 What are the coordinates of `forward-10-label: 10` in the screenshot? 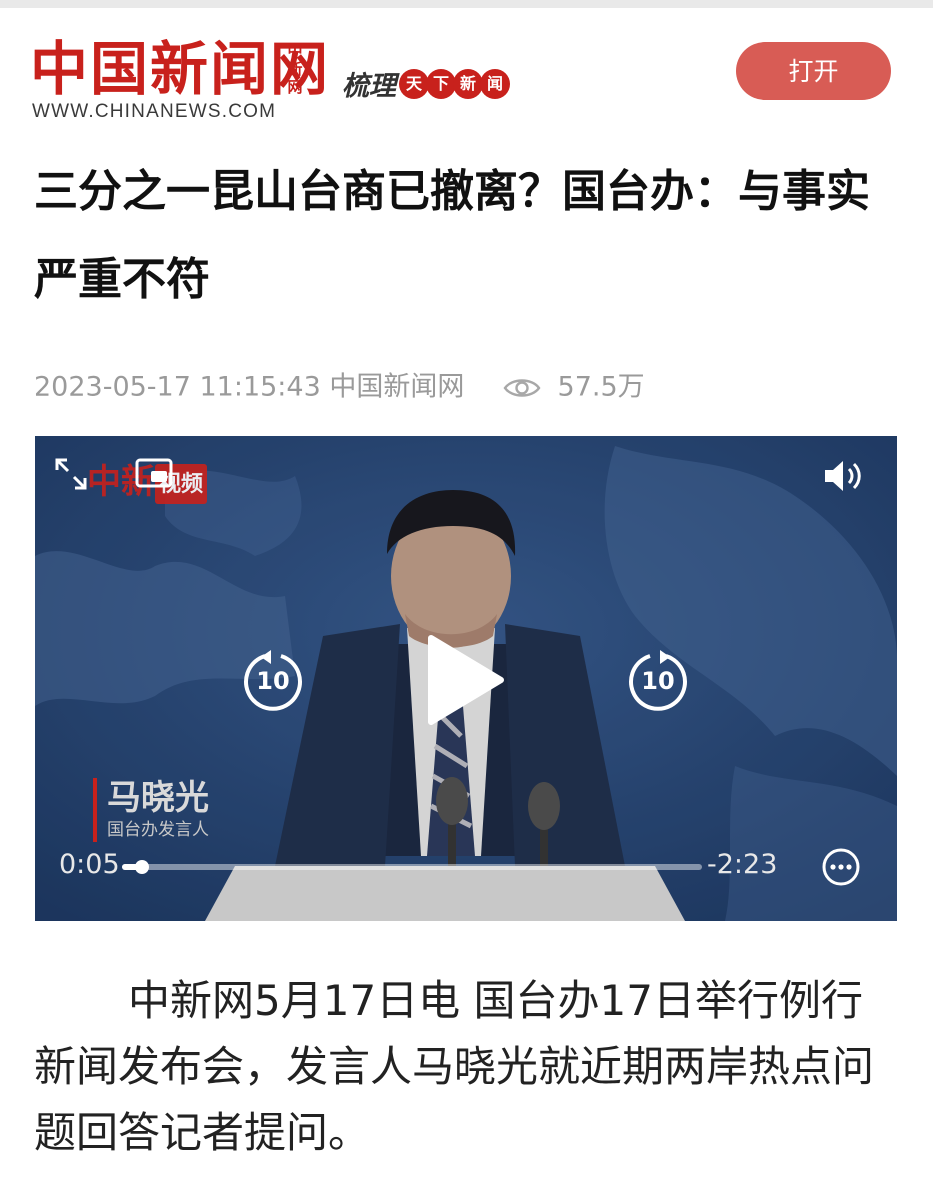 It's located at (658, 681).